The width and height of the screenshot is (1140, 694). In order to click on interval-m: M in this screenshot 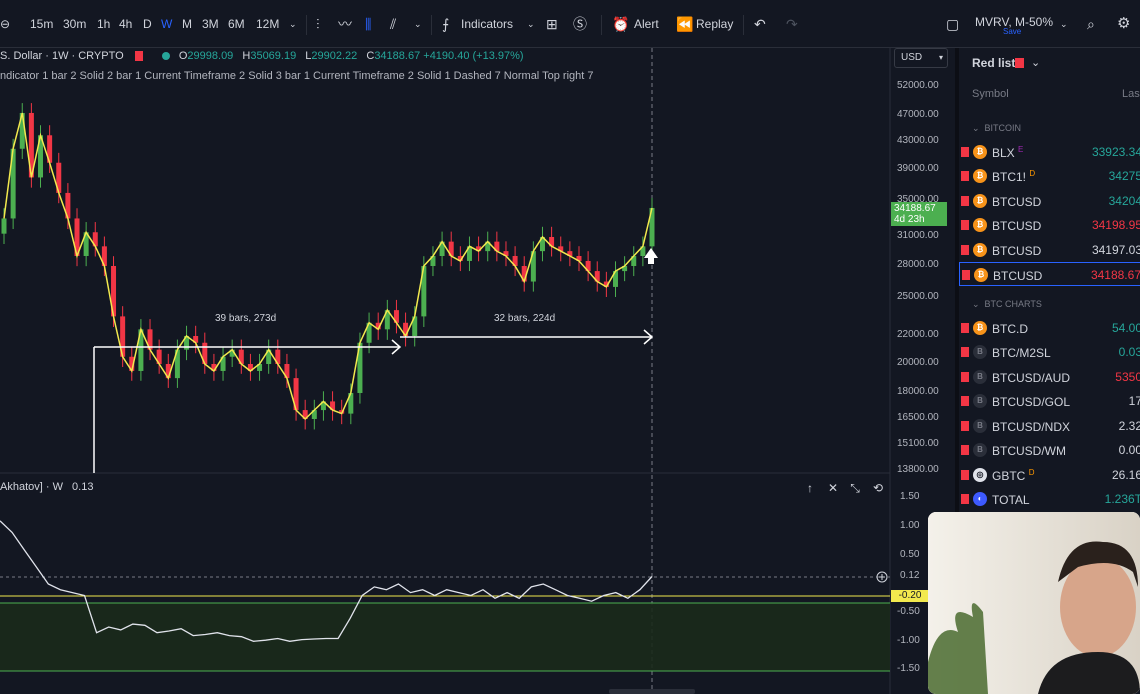, I will do `click(187, 24)`.